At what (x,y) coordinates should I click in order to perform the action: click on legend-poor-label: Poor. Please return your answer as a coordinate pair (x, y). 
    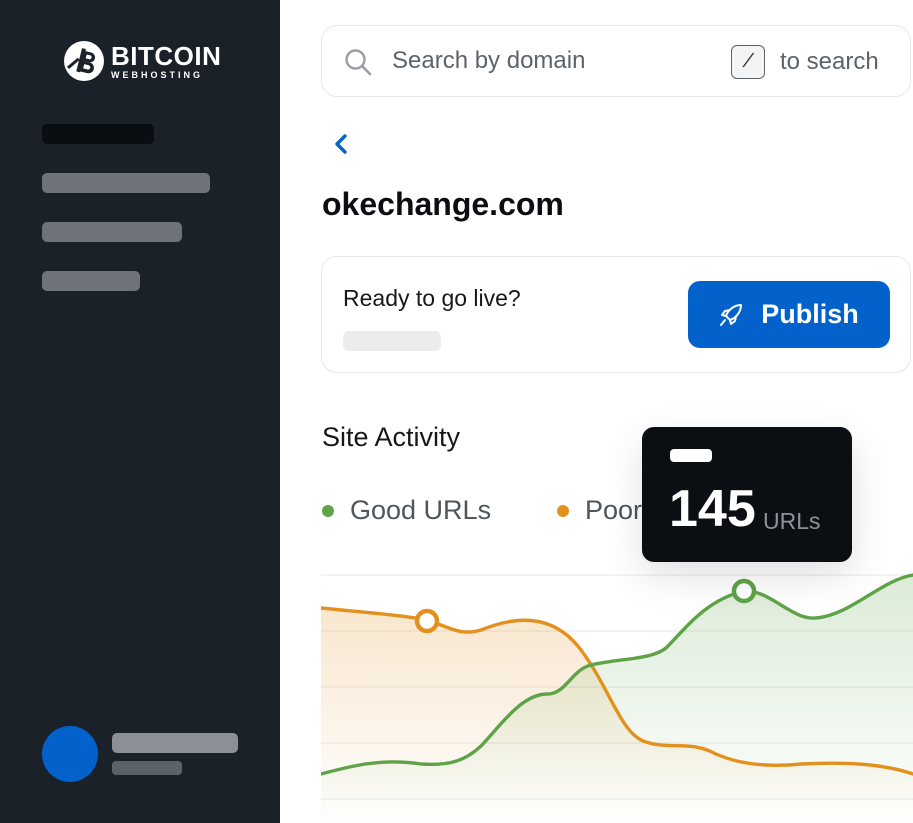
    Looking at the image, I should click on (614, 510).